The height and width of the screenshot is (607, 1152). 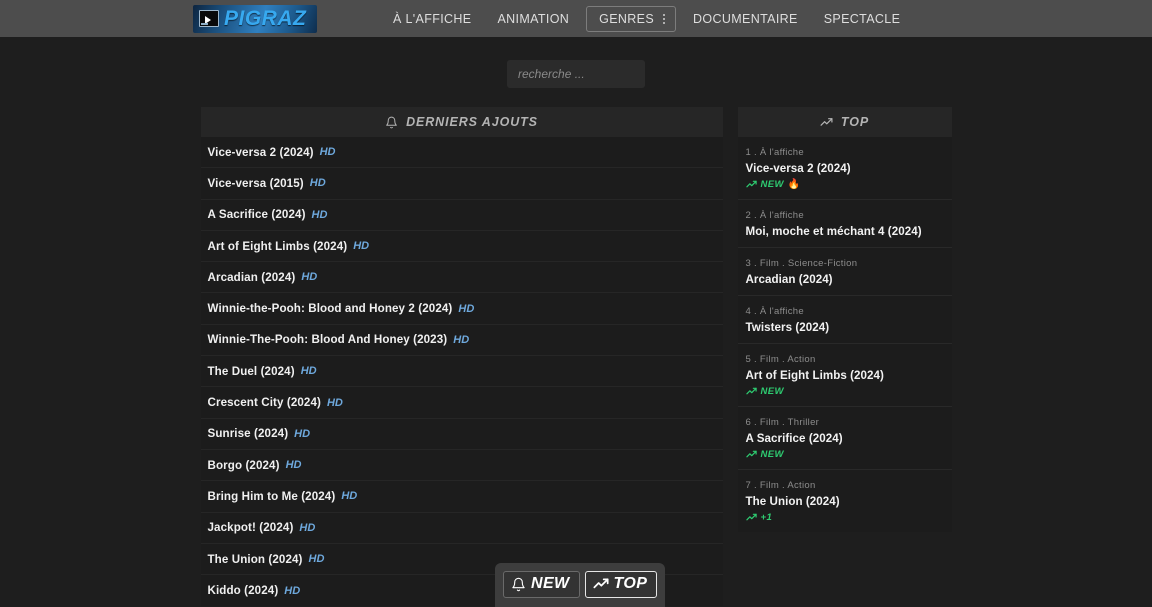 What do you see at coordinates (243, 465) in the screenshot?
I see `list-item-title: Borgo (2024)` at bounding box center [243, 465].